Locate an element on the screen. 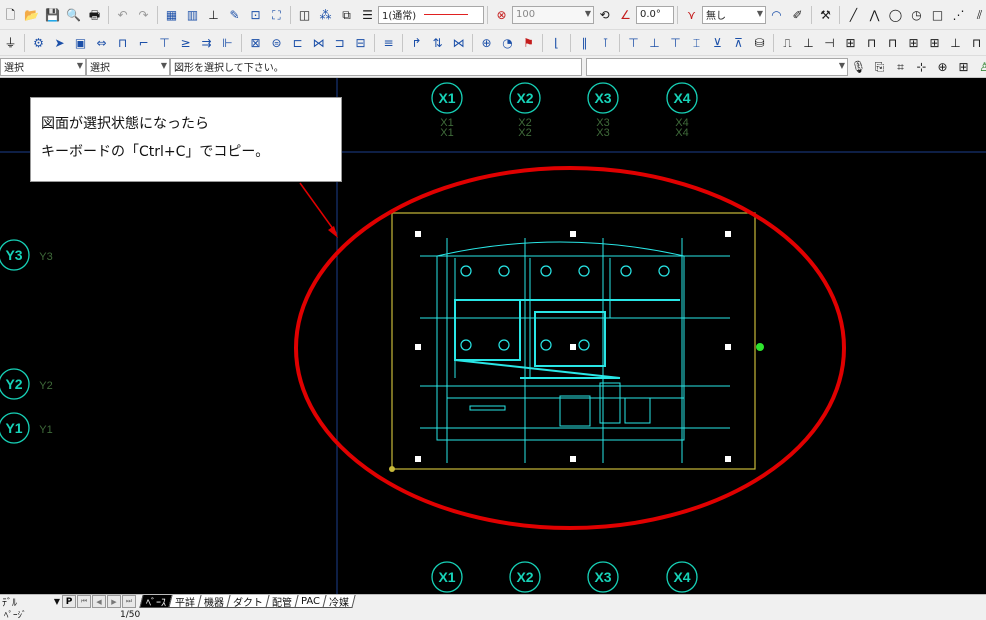  crop-icon: ⌗ is located at coordinates (900, 66).